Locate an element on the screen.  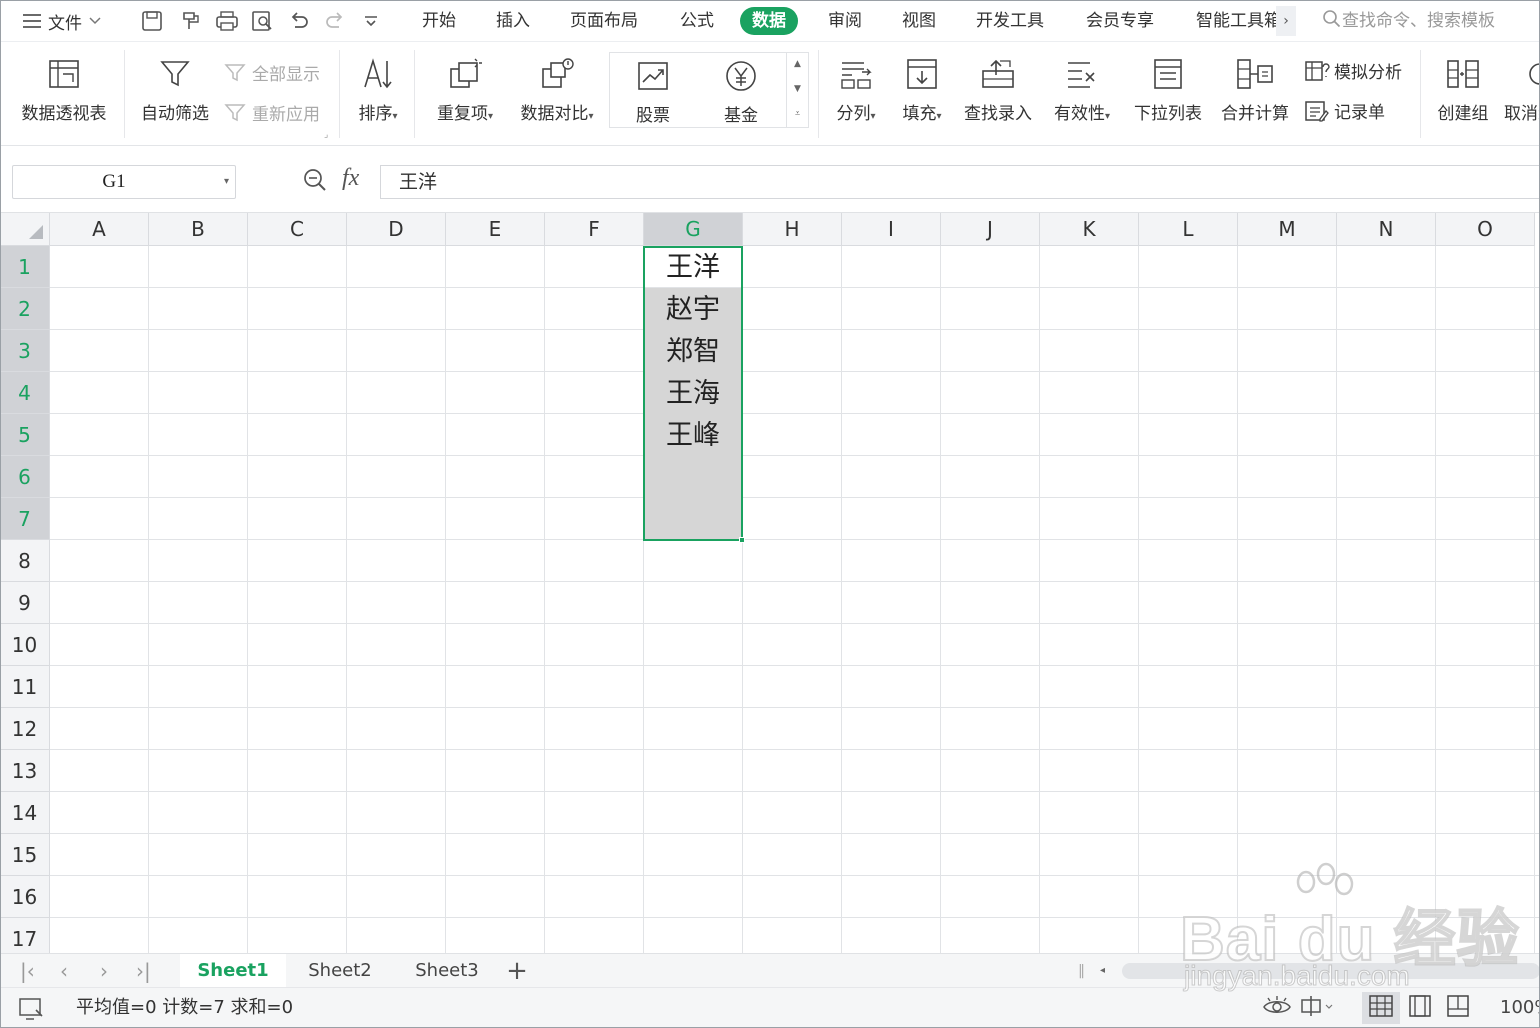
column-header-c: C is located at coordinates (297, 229).